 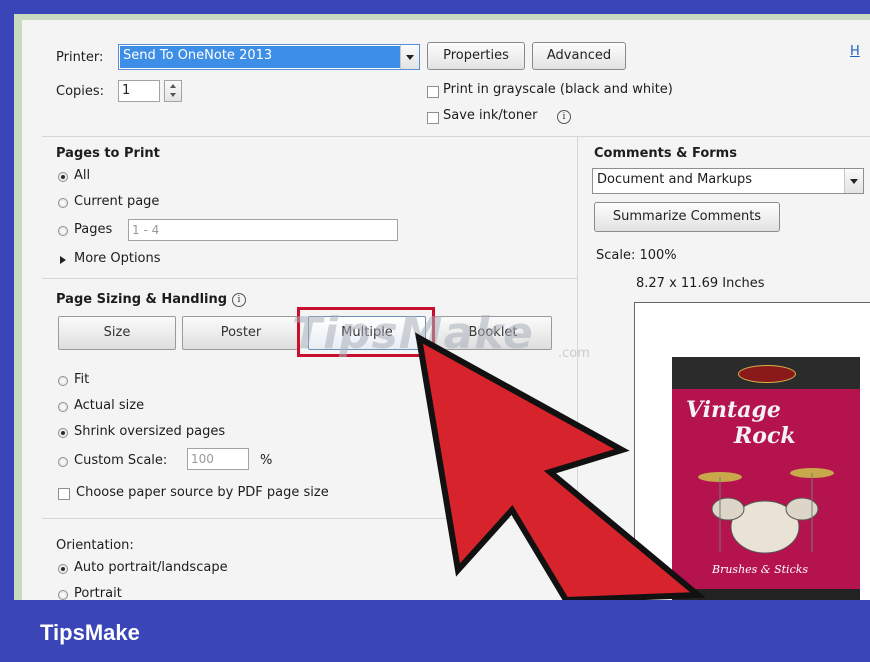 What do you see at coordinates (435, 631) in the screenshot?
I see `footer-banner: TipsMake` at bounding box center [435, 631].